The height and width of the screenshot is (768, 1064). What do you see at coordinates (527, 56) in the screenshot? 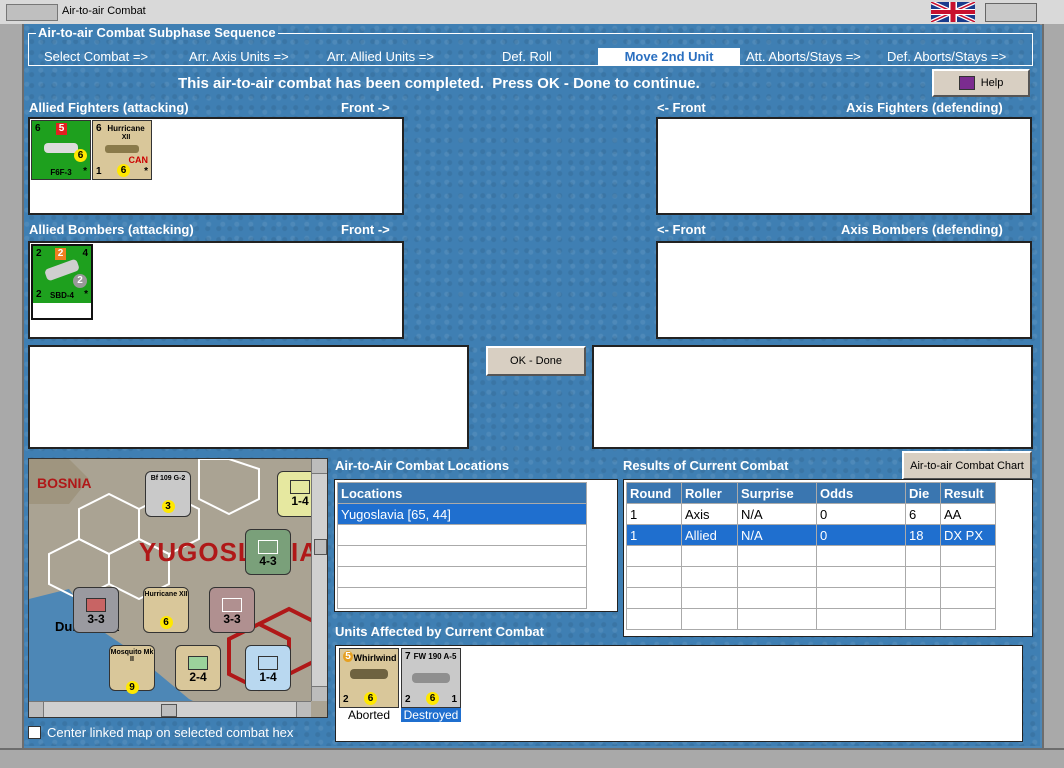
I see `sequence-step-def-roll: Def. Roll` at bounding box center [527, 56].